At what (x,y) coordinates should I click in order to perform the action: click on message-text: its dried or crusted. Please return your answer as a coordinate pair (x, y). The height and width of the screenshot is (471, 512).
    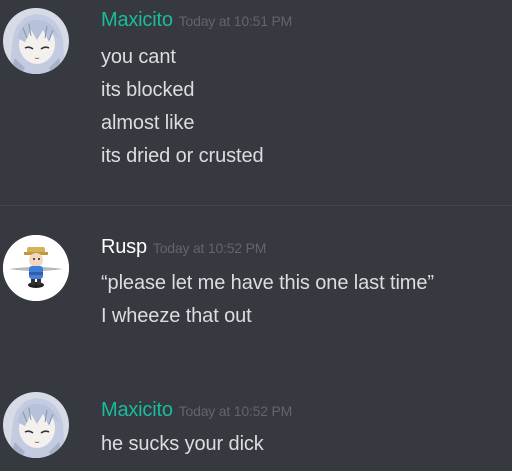
    Looking at the image, I should click on (182, 156).